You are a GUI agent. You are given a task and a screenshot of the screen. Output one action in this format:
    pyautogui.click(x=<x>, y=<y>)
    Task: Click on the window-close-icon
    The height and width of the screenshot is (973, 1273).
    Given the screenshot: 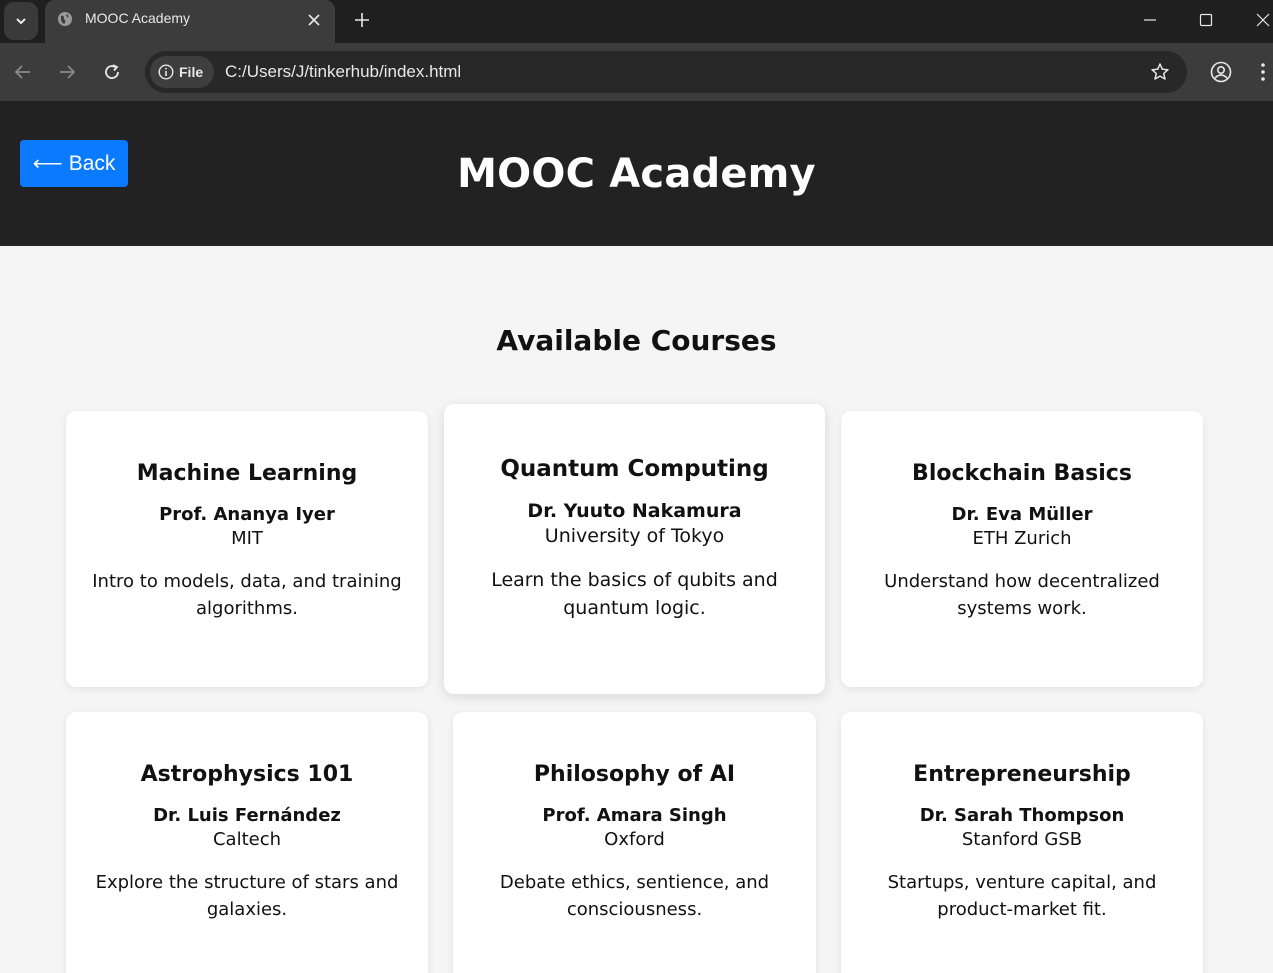 What is the action you would take?
    pyautogui.click(x=1263, y=20)
    